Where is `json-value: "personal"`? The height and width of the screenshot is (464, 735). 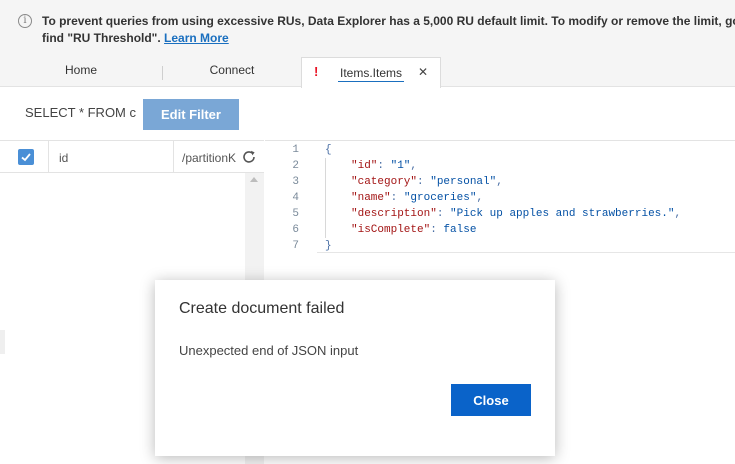
json-value: "personal" is located at coordinates (463, 182).